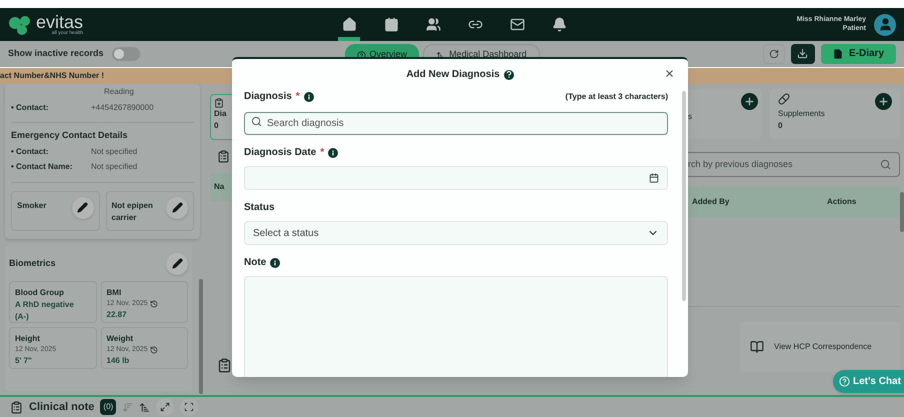  What do you see at coordinates (868, 381) in the screenshot?
I see `chat-button: Let's Chat` at bounding box center [868, 381].